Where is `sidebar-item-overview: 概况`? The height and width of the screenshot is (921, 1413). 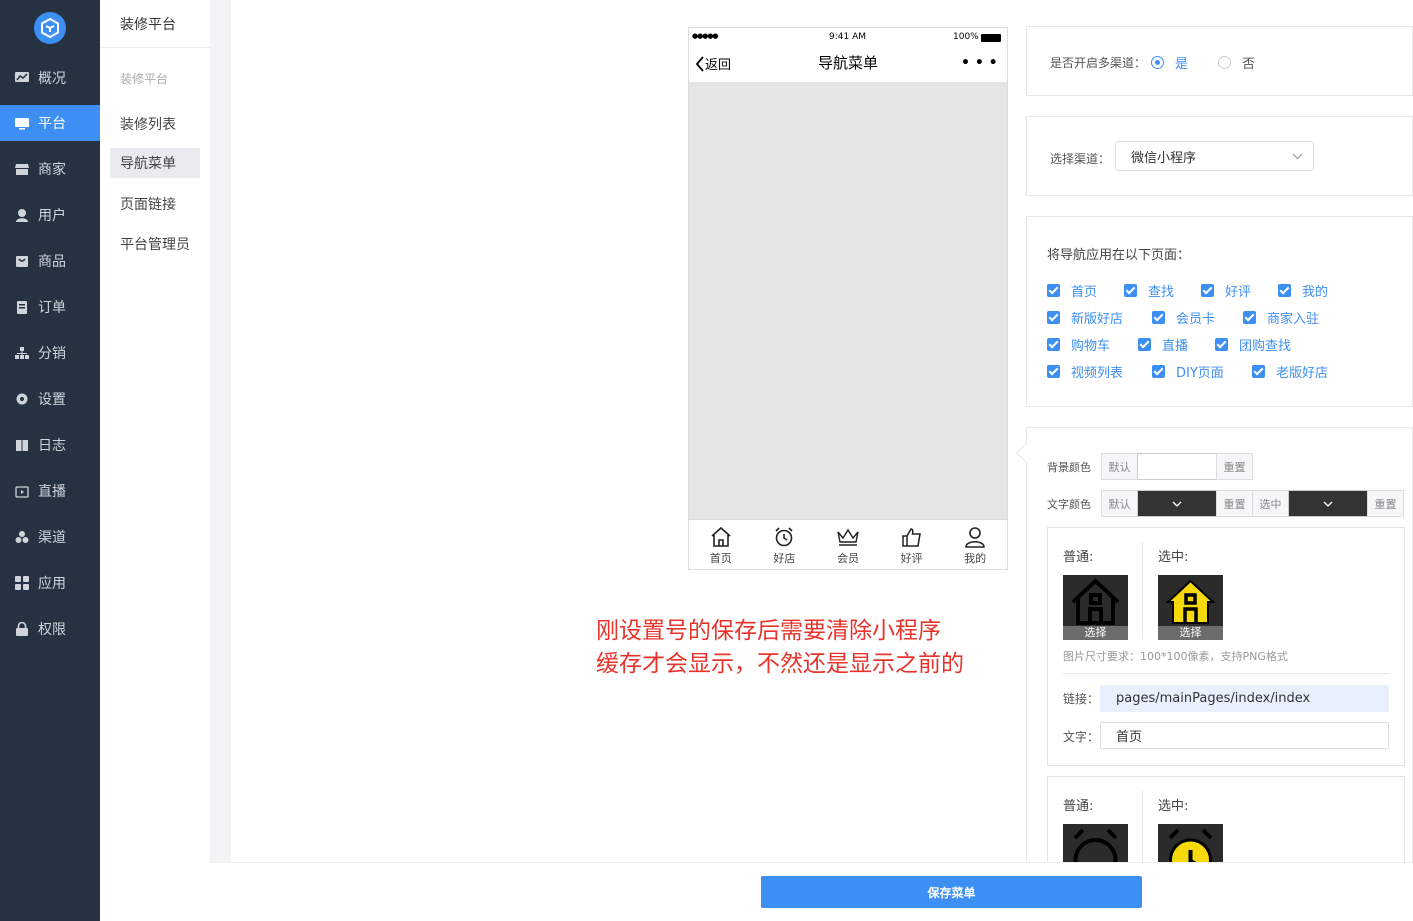
sidebar-item-overview: 概况 is located at coordinates (50, 78).